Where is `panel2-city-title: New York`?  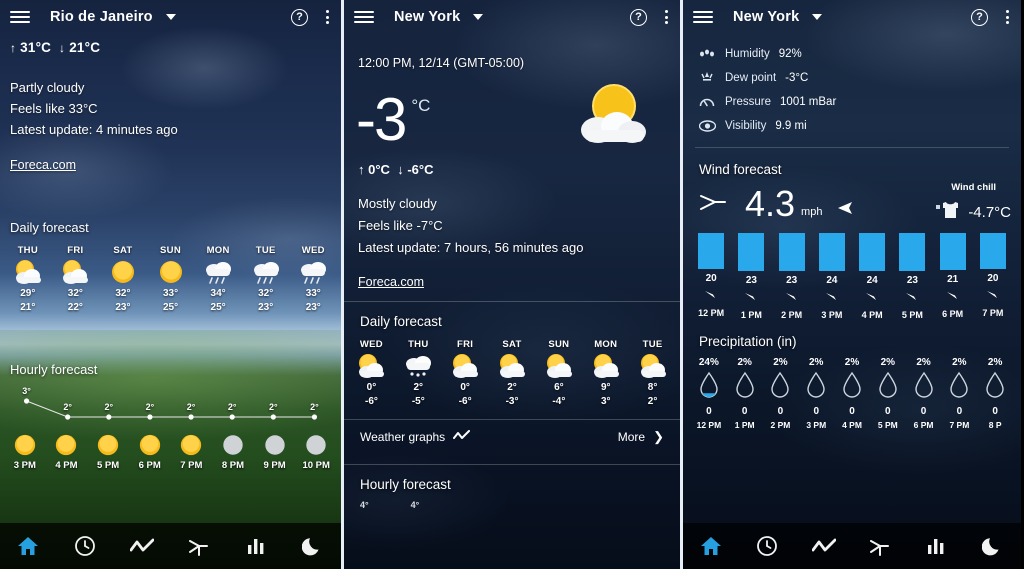
panel2-city-title: New York is located at coordinates (427, 17).